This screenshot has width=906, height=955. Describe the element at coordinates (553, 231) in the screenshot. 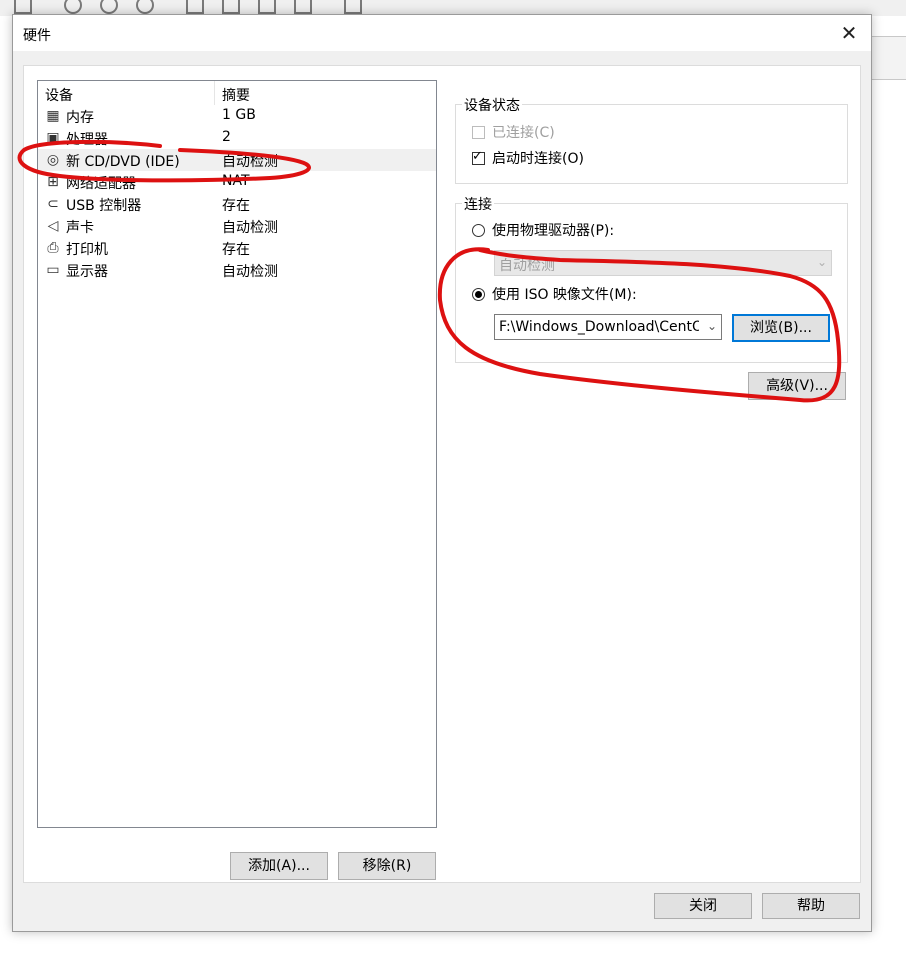

I see `physical-drive-label: 使用物理驱动器(P):` at that location.